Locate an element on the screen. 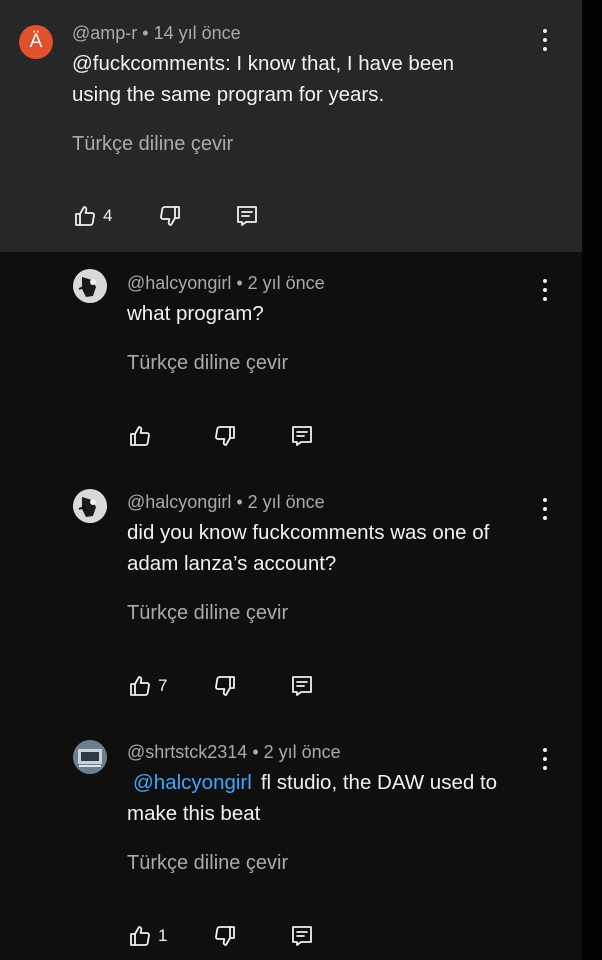 The width and height of the screenshot is (602, 960). like-button: 4 is located at coordinates (92, 216).